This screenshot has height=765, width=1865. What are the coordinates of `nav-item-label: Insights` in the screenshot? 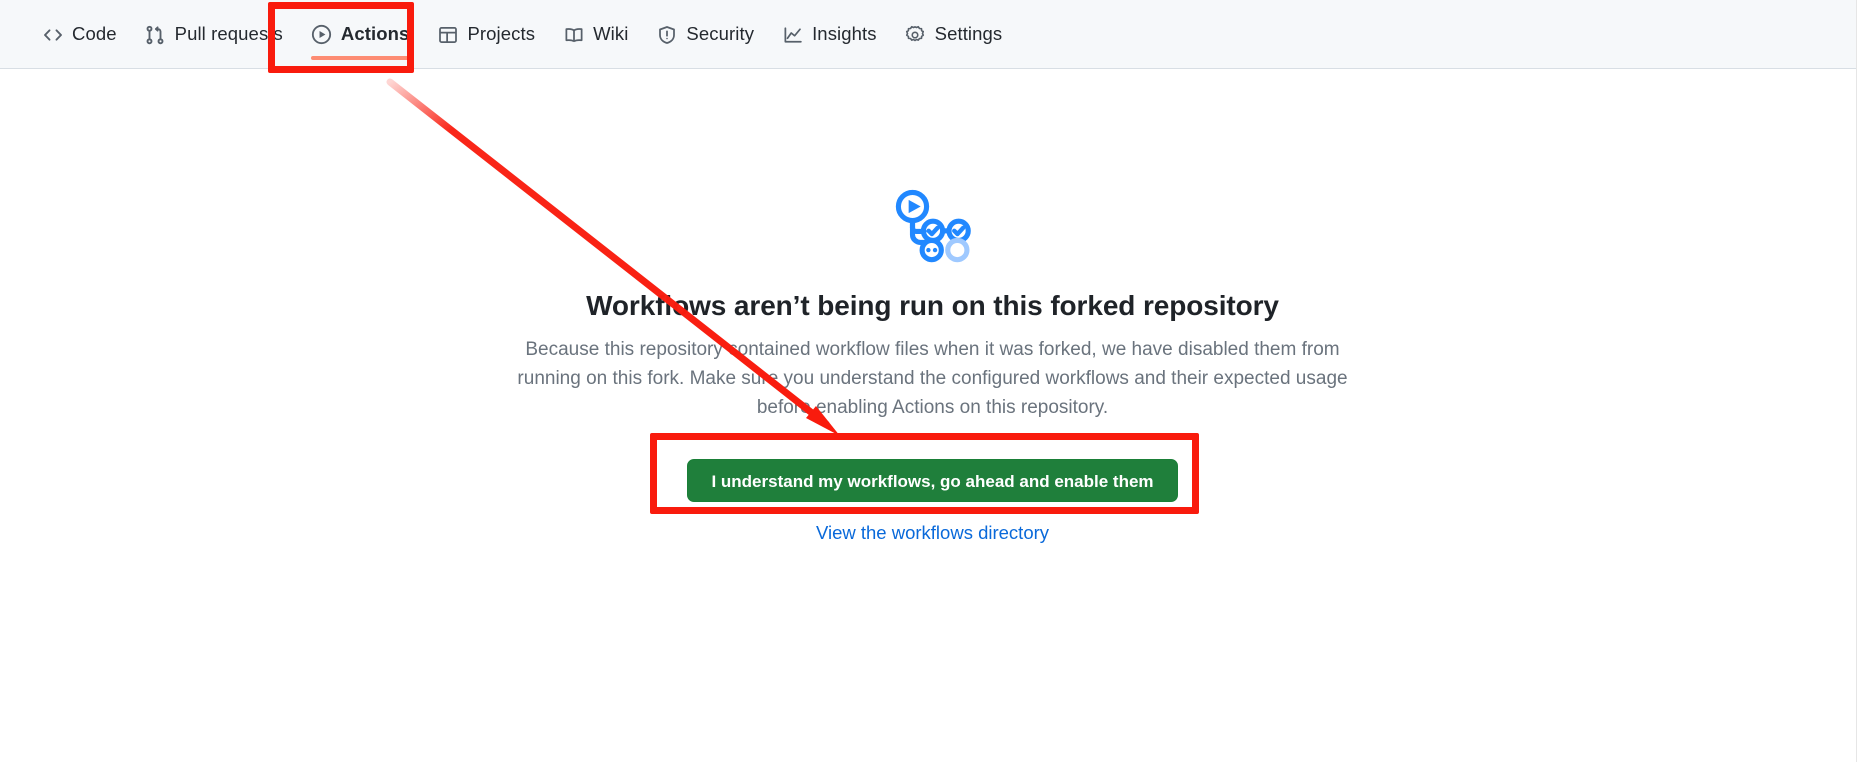 It's located at (844, 34).